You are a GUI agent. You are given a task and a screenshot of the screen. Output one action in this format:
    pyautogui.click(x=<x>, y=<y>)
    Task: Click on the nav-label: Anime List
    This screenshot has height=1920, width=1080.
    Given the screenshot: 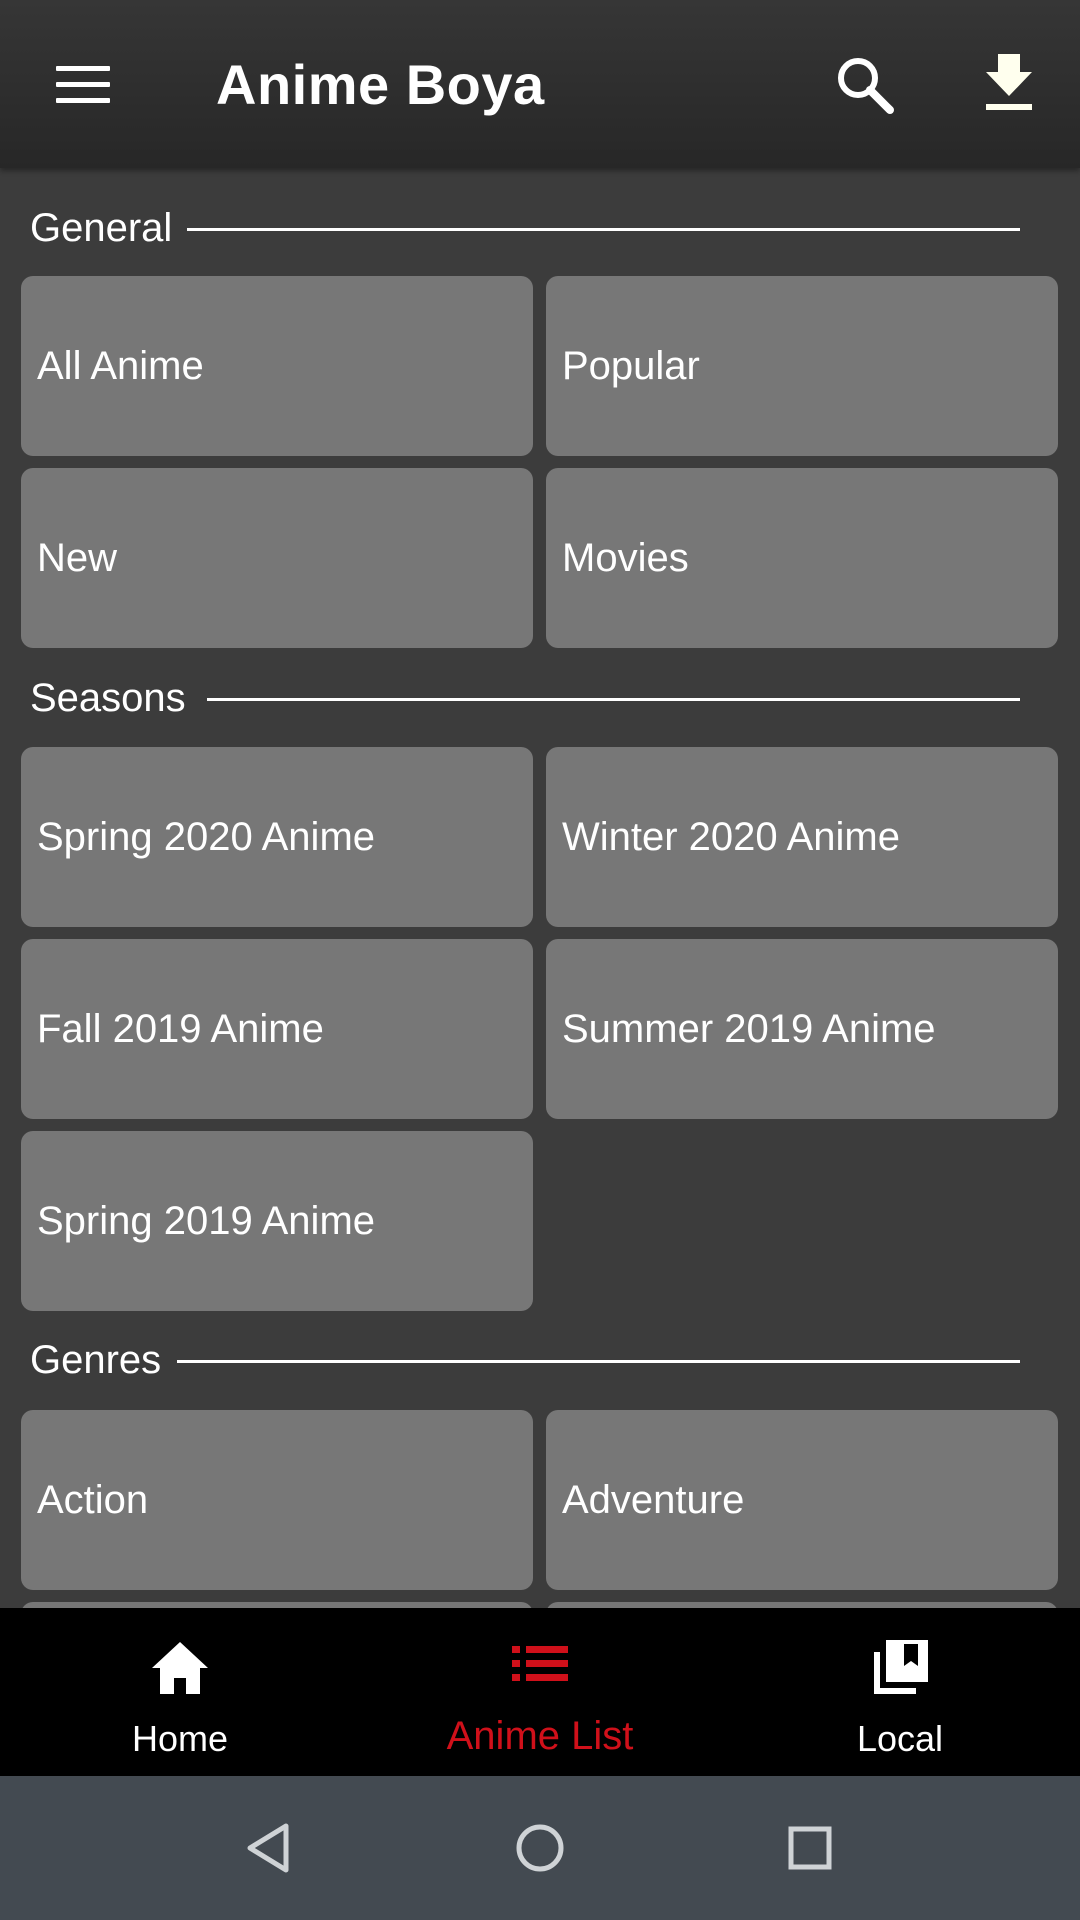 What is the action you would take?
    pyautogui.click(x=540, y=1736)
    